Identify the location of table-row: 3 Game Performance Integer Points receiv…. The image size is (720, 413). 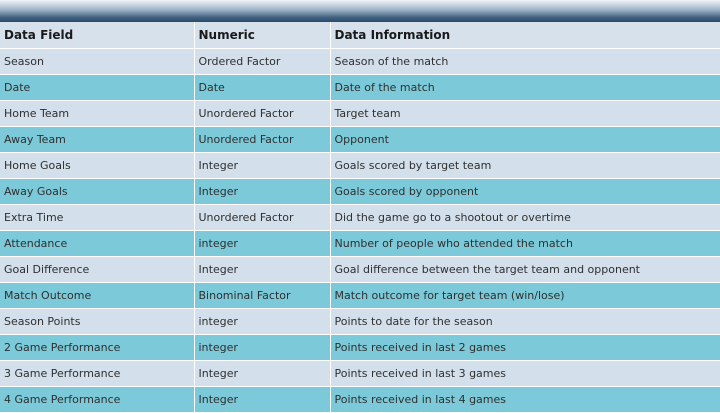
(360, 373).